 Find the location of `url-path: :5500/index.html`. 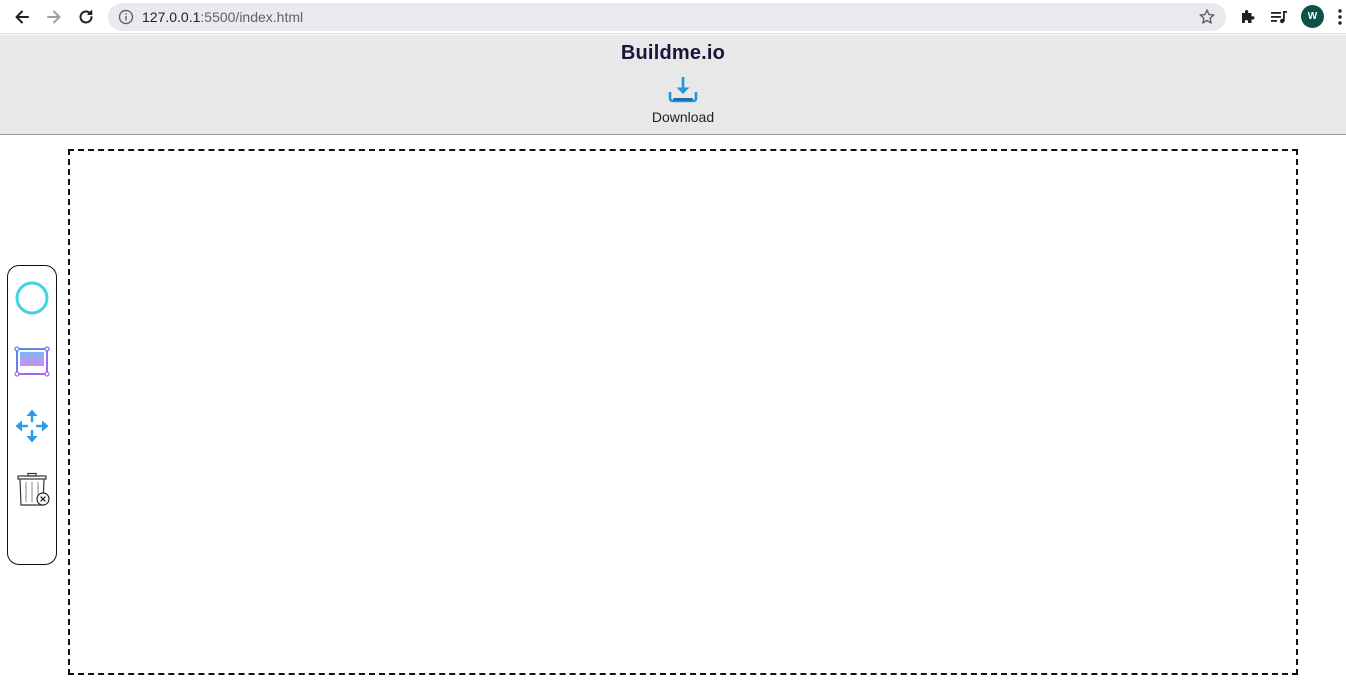

url-path: :5500/index.html is located at coordinates (252, 17).